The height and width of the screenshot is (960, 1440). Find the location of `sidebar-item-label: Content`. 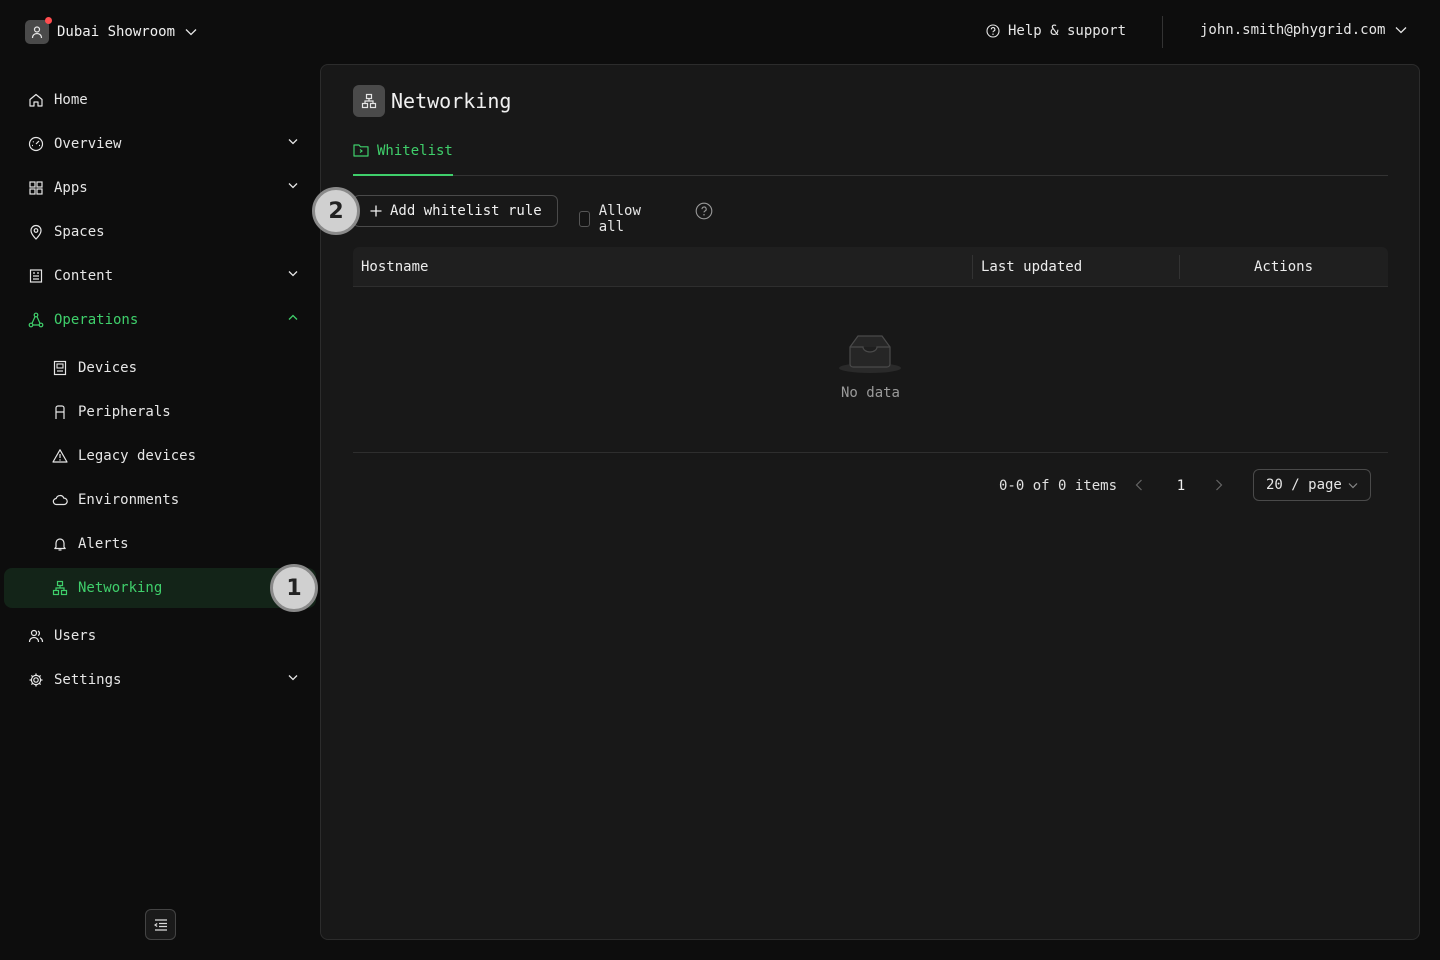

sidebar-item-label: Content is located at coordinates (84, 276).